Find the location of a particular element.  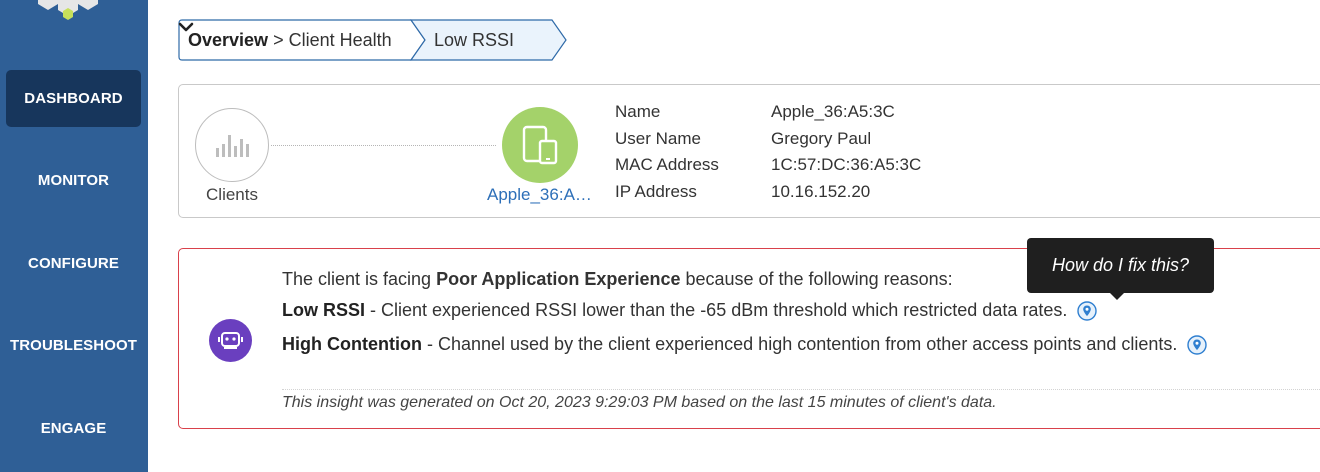

intro-prefix: The client is facing is located at coordinates (359, 279).